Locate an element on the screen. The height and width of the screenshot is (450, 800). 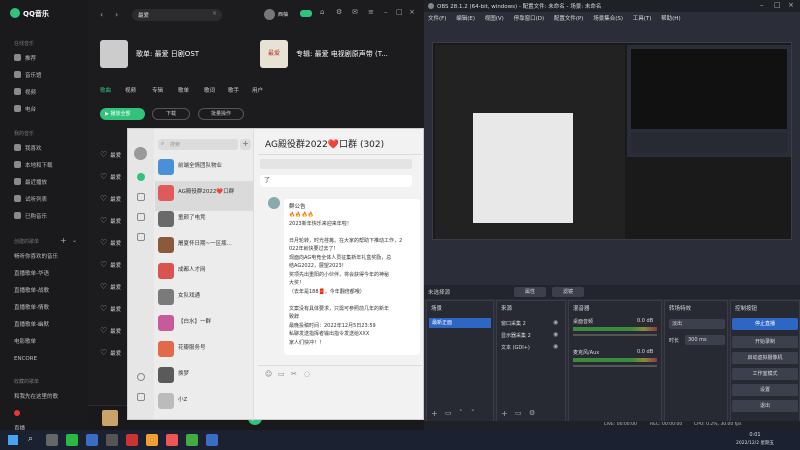
sidebar-item-local: 本地和下载 is located at coordinates (33, 166).